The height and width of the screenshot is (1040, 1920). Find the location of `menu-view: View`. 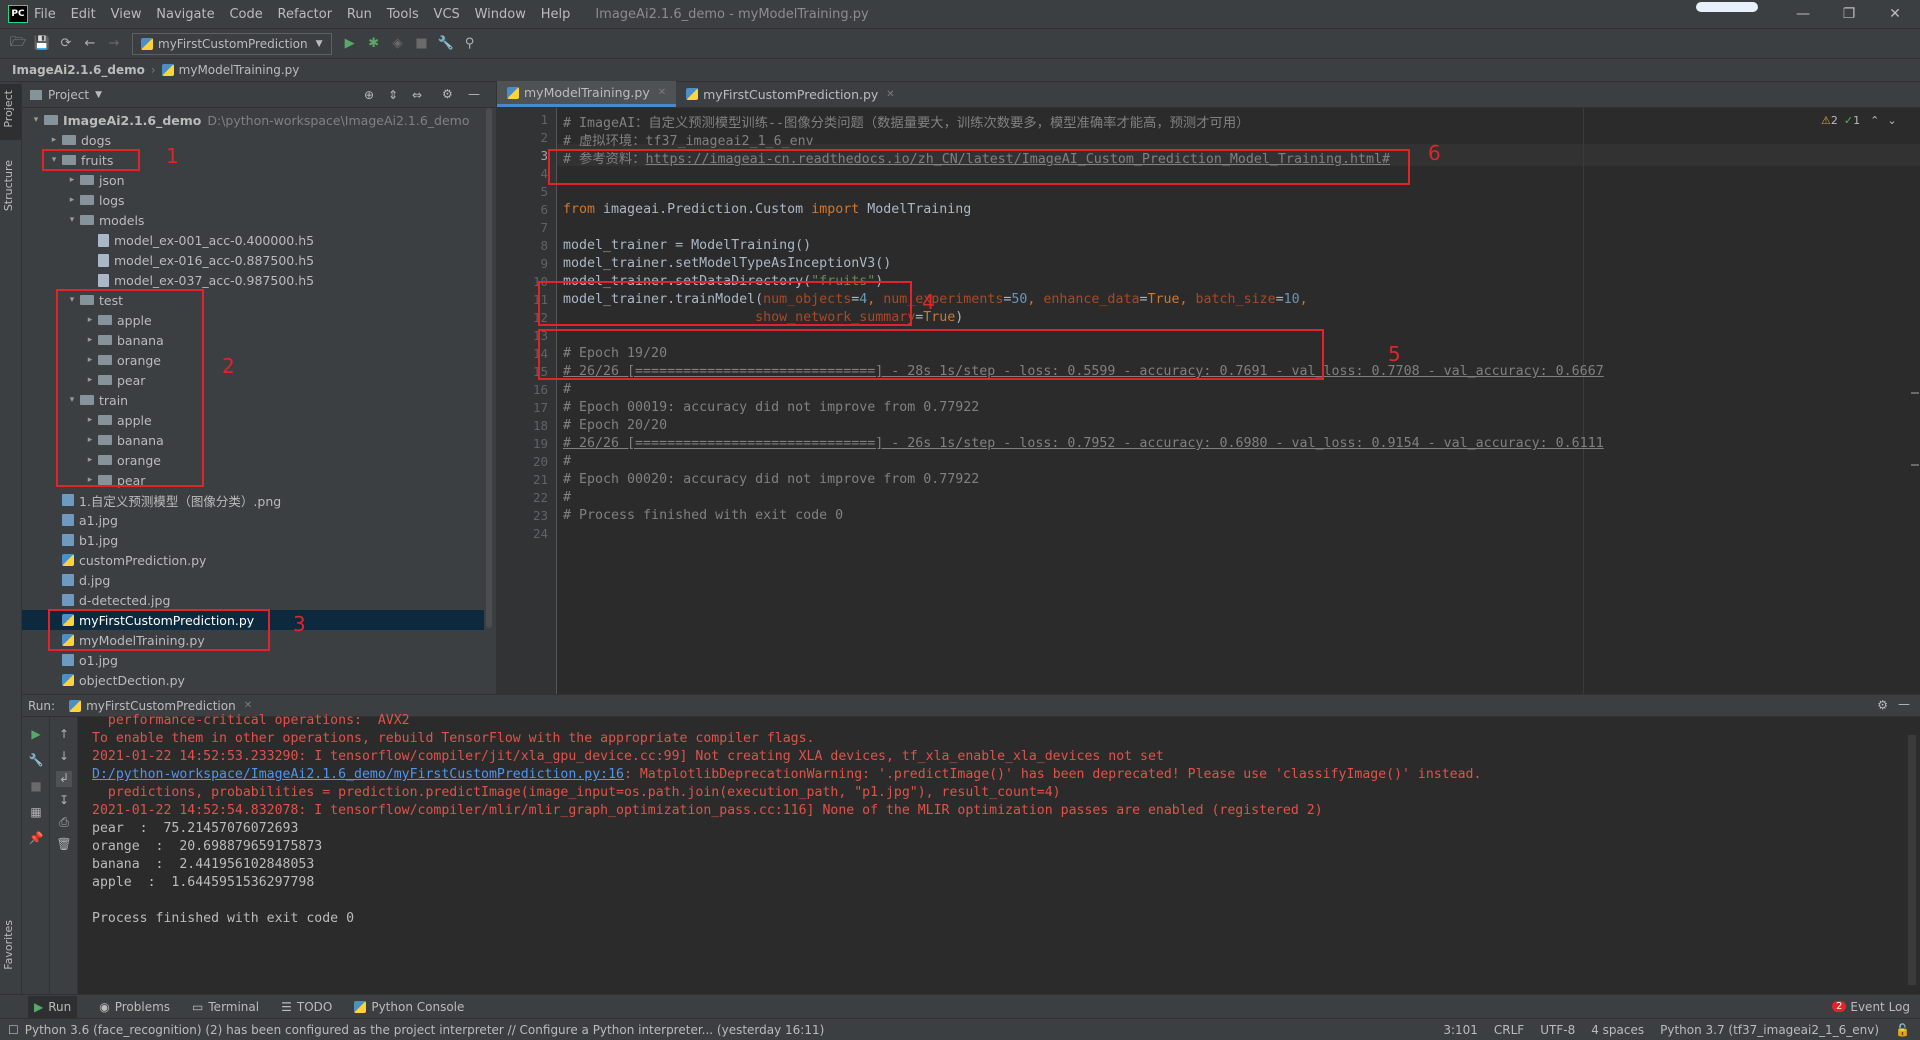

menu-view: View is located at coordinates (126, 14).